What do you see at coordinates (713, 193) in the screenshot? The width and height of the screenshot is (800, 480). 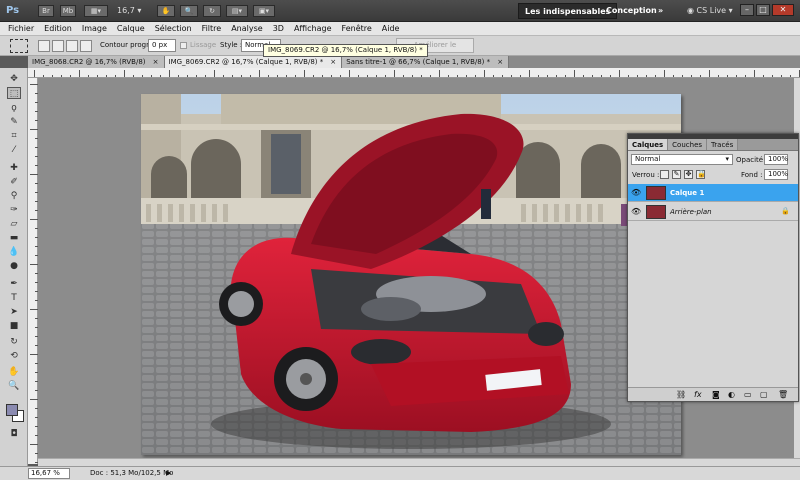 I see `layer-calque-1: 👁 Calque 1` at bounding box center [713, 193].